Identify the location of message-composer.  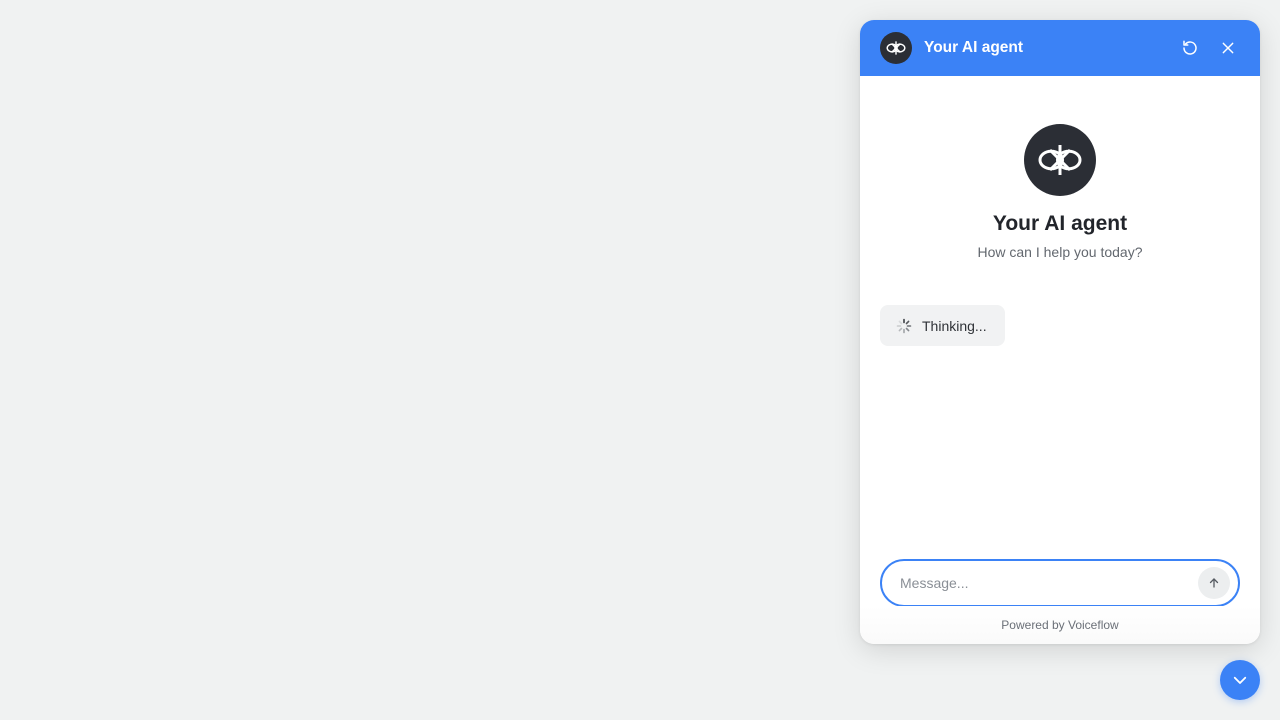
(1060, 583).